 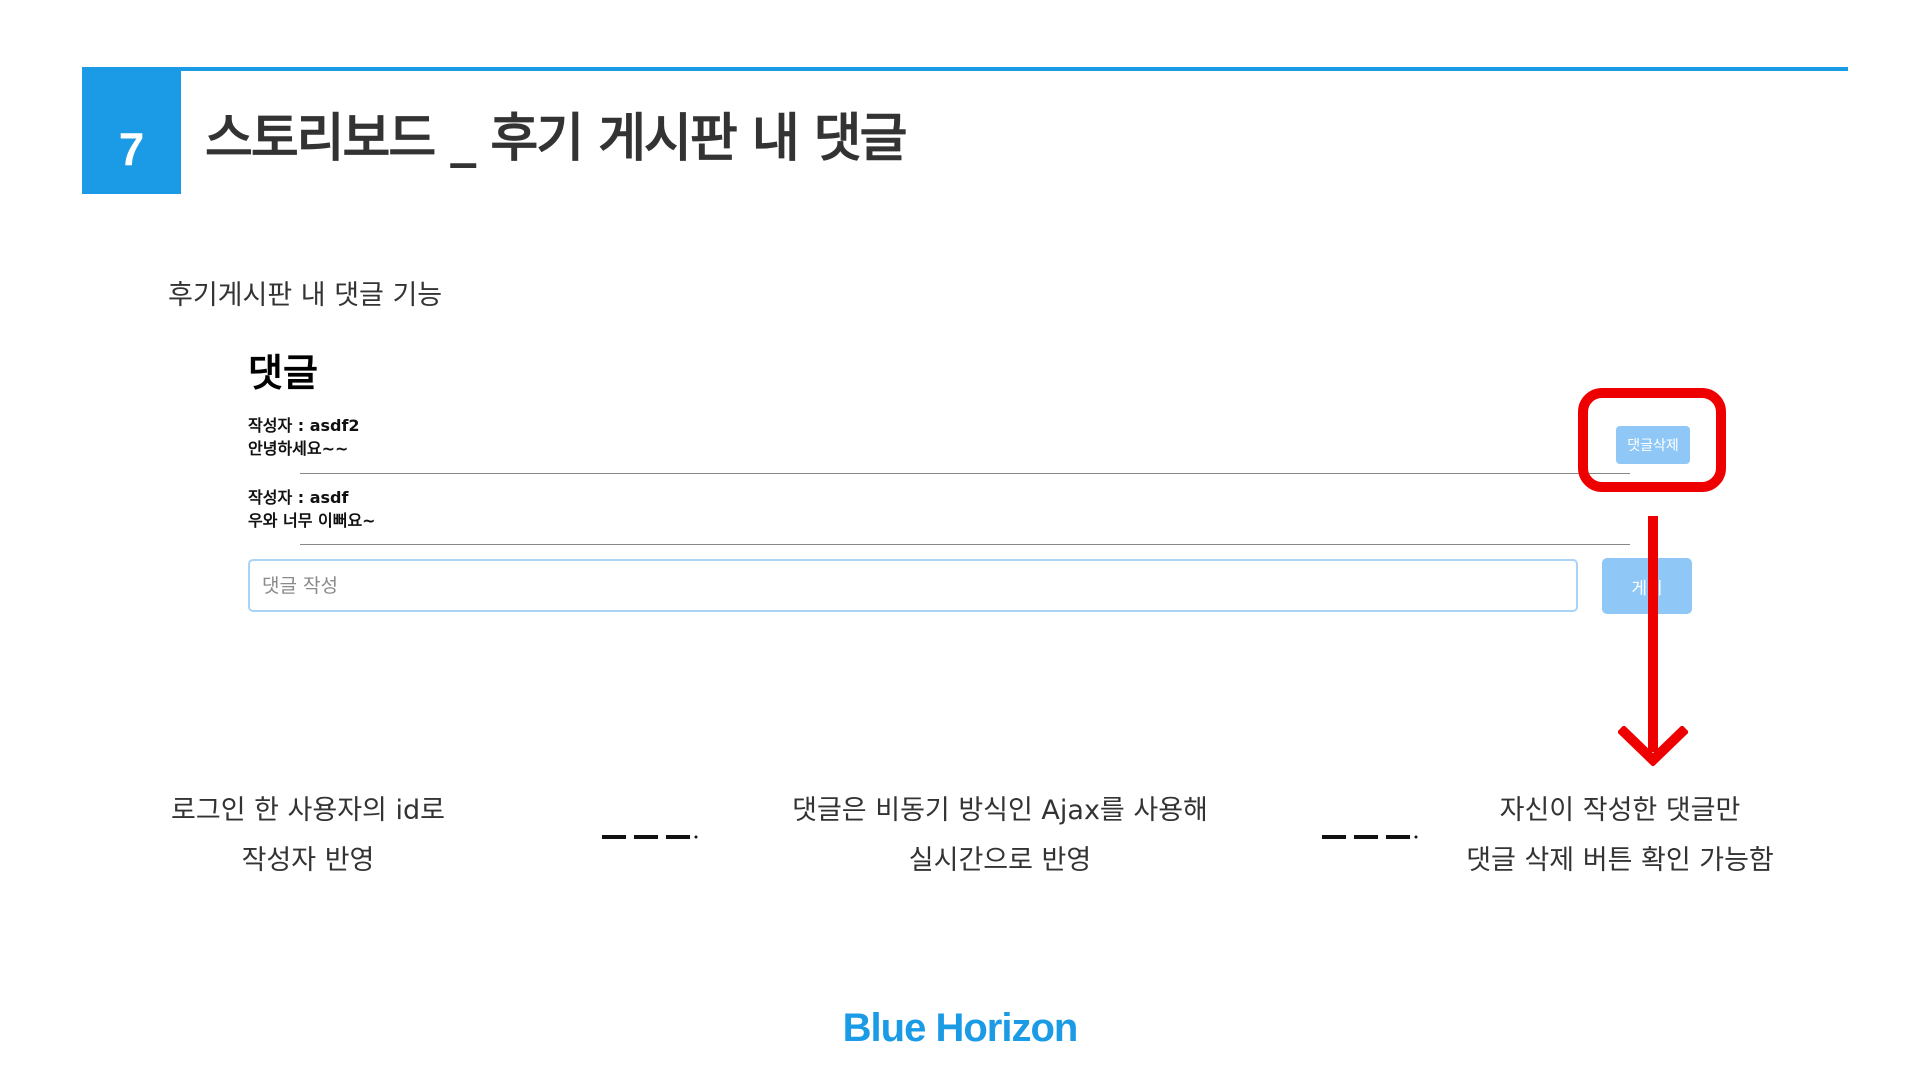 What do you see at coordinates (298, 497) in the screenshot?
I see `comment-author: 작성자 : asdf` at bounding box center [298, 497].